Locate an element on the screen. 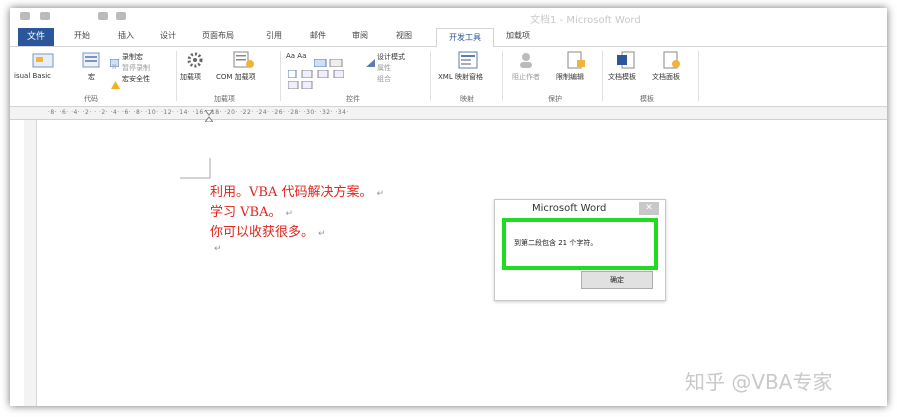 Image resolution: width=897 pixels, height=417 pixels. ribbon-tabs: 文件 开始 插入 设计 页面布局 引用 邮件 审阅 视图 开发工具 加载项 is located at coordinates (448, 38).